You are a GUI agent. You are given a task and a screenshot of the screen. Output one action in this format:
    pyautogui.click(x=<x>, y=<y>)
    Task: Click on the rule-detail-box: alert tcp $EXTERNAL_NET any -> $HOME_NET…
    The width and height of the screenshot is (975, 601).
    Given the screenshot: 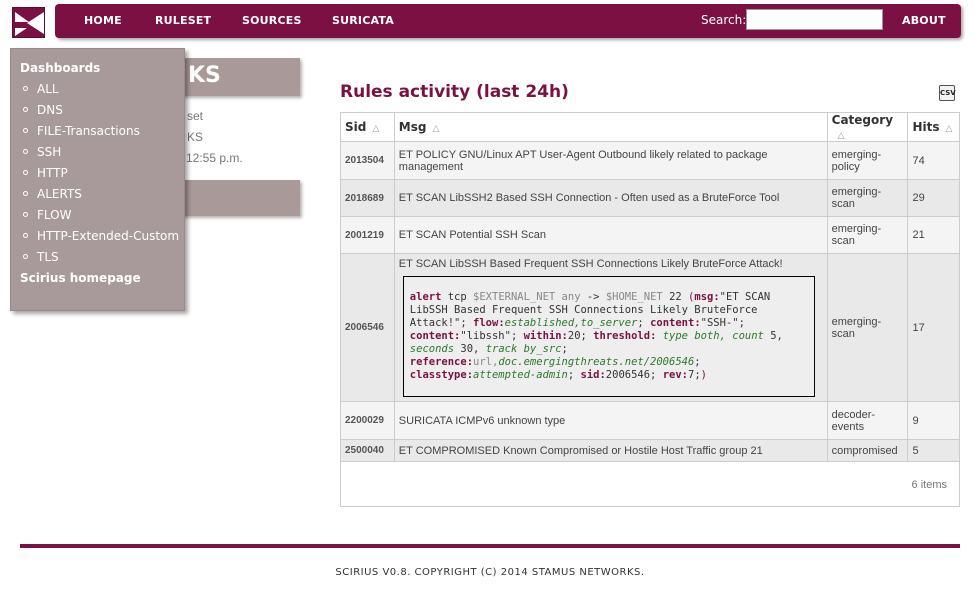 What is the action you would take?
    pyautogui.click(x=608, y=336)
    